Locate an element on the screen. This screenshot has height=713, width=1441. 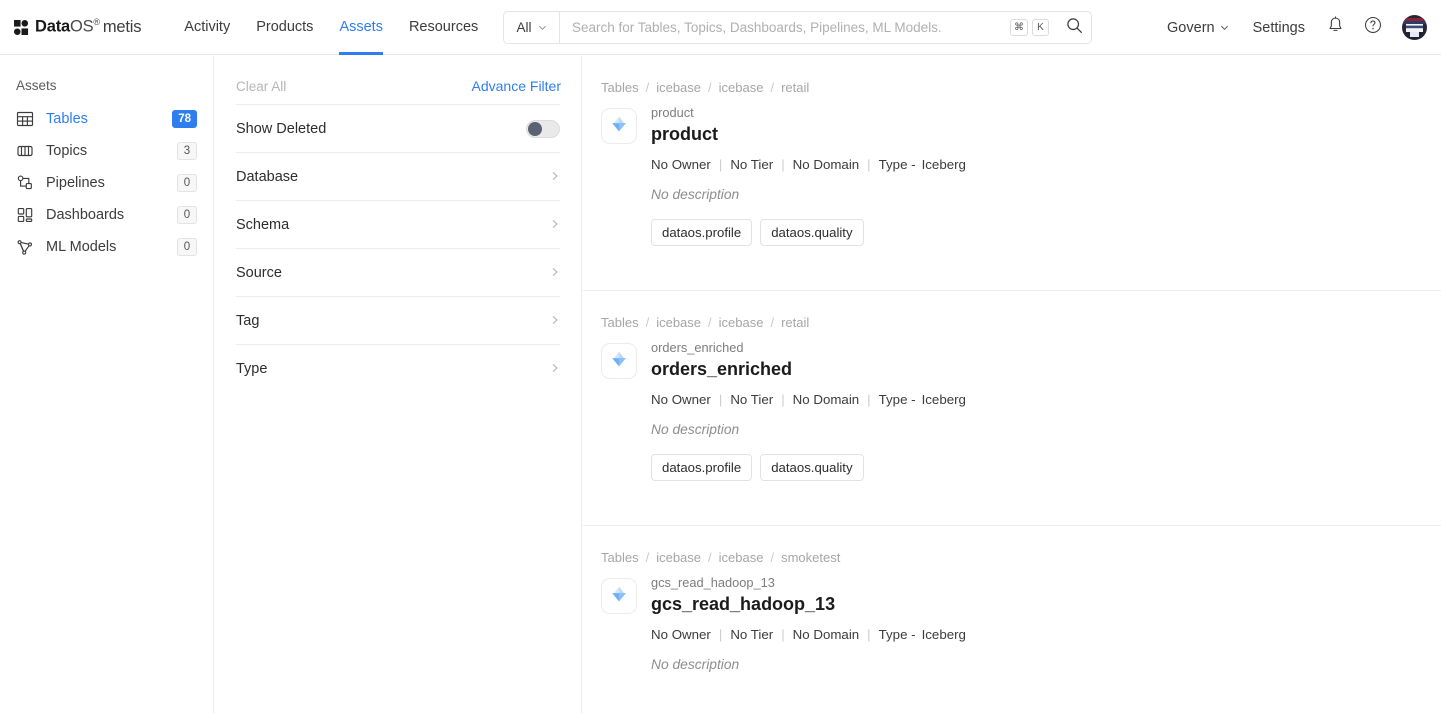
dataos-logo-icon is located at coordinates (21, 27).